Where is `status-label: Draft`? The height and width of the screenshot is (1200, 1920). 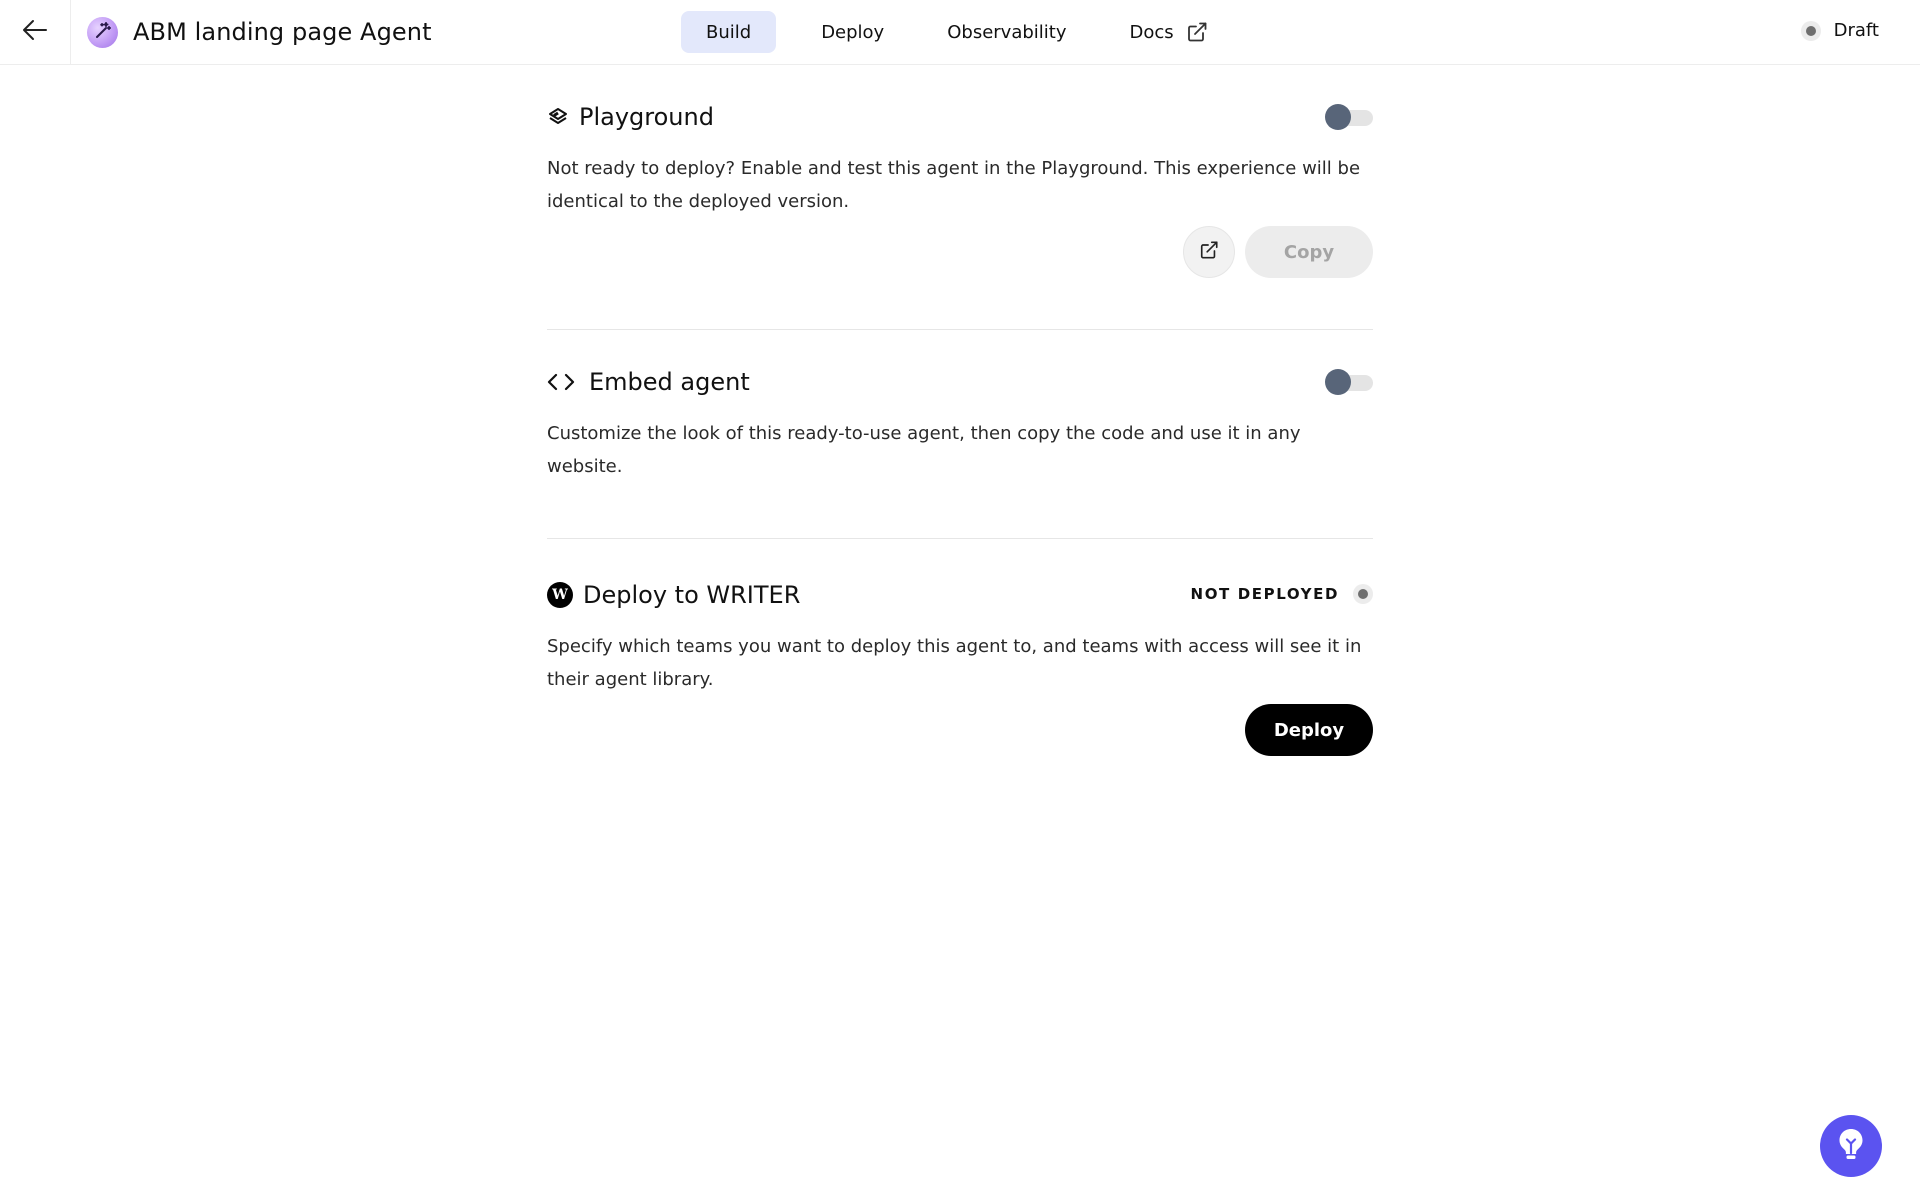 status-label: Draft is located at coordinates (1856, 30).